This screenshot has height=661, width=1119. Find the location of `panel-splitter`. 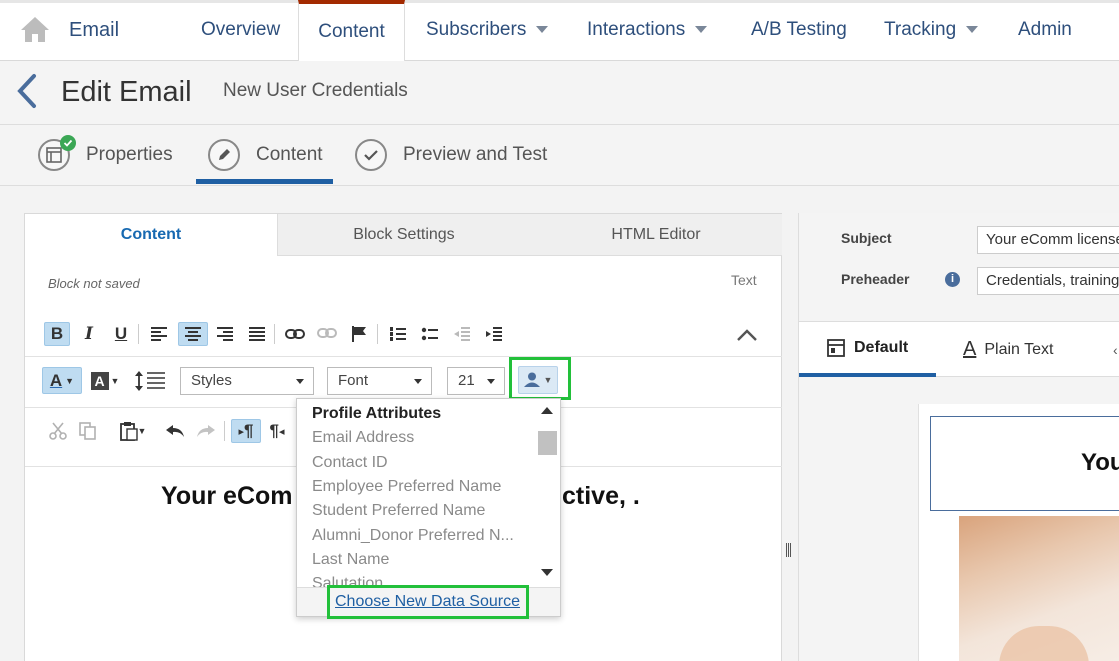

panel-splitter is located at coordinates (790, 550).